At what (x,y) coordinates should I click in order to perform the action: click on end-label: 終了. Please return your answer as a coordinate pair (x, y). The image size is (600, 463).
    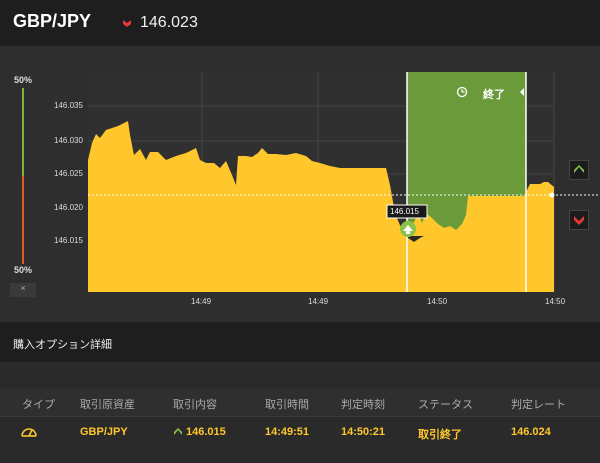
    Looking at the image, I should click on (494, 95).